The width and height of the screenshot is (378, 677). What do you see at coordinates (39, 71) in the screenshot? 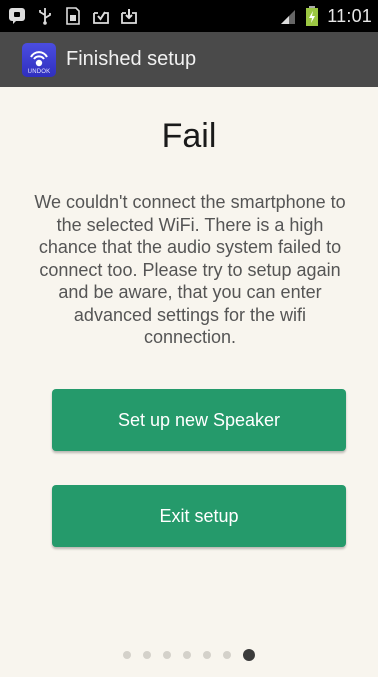
I see `app-icon-label: UNDOK` at bounding box center [39, 71].